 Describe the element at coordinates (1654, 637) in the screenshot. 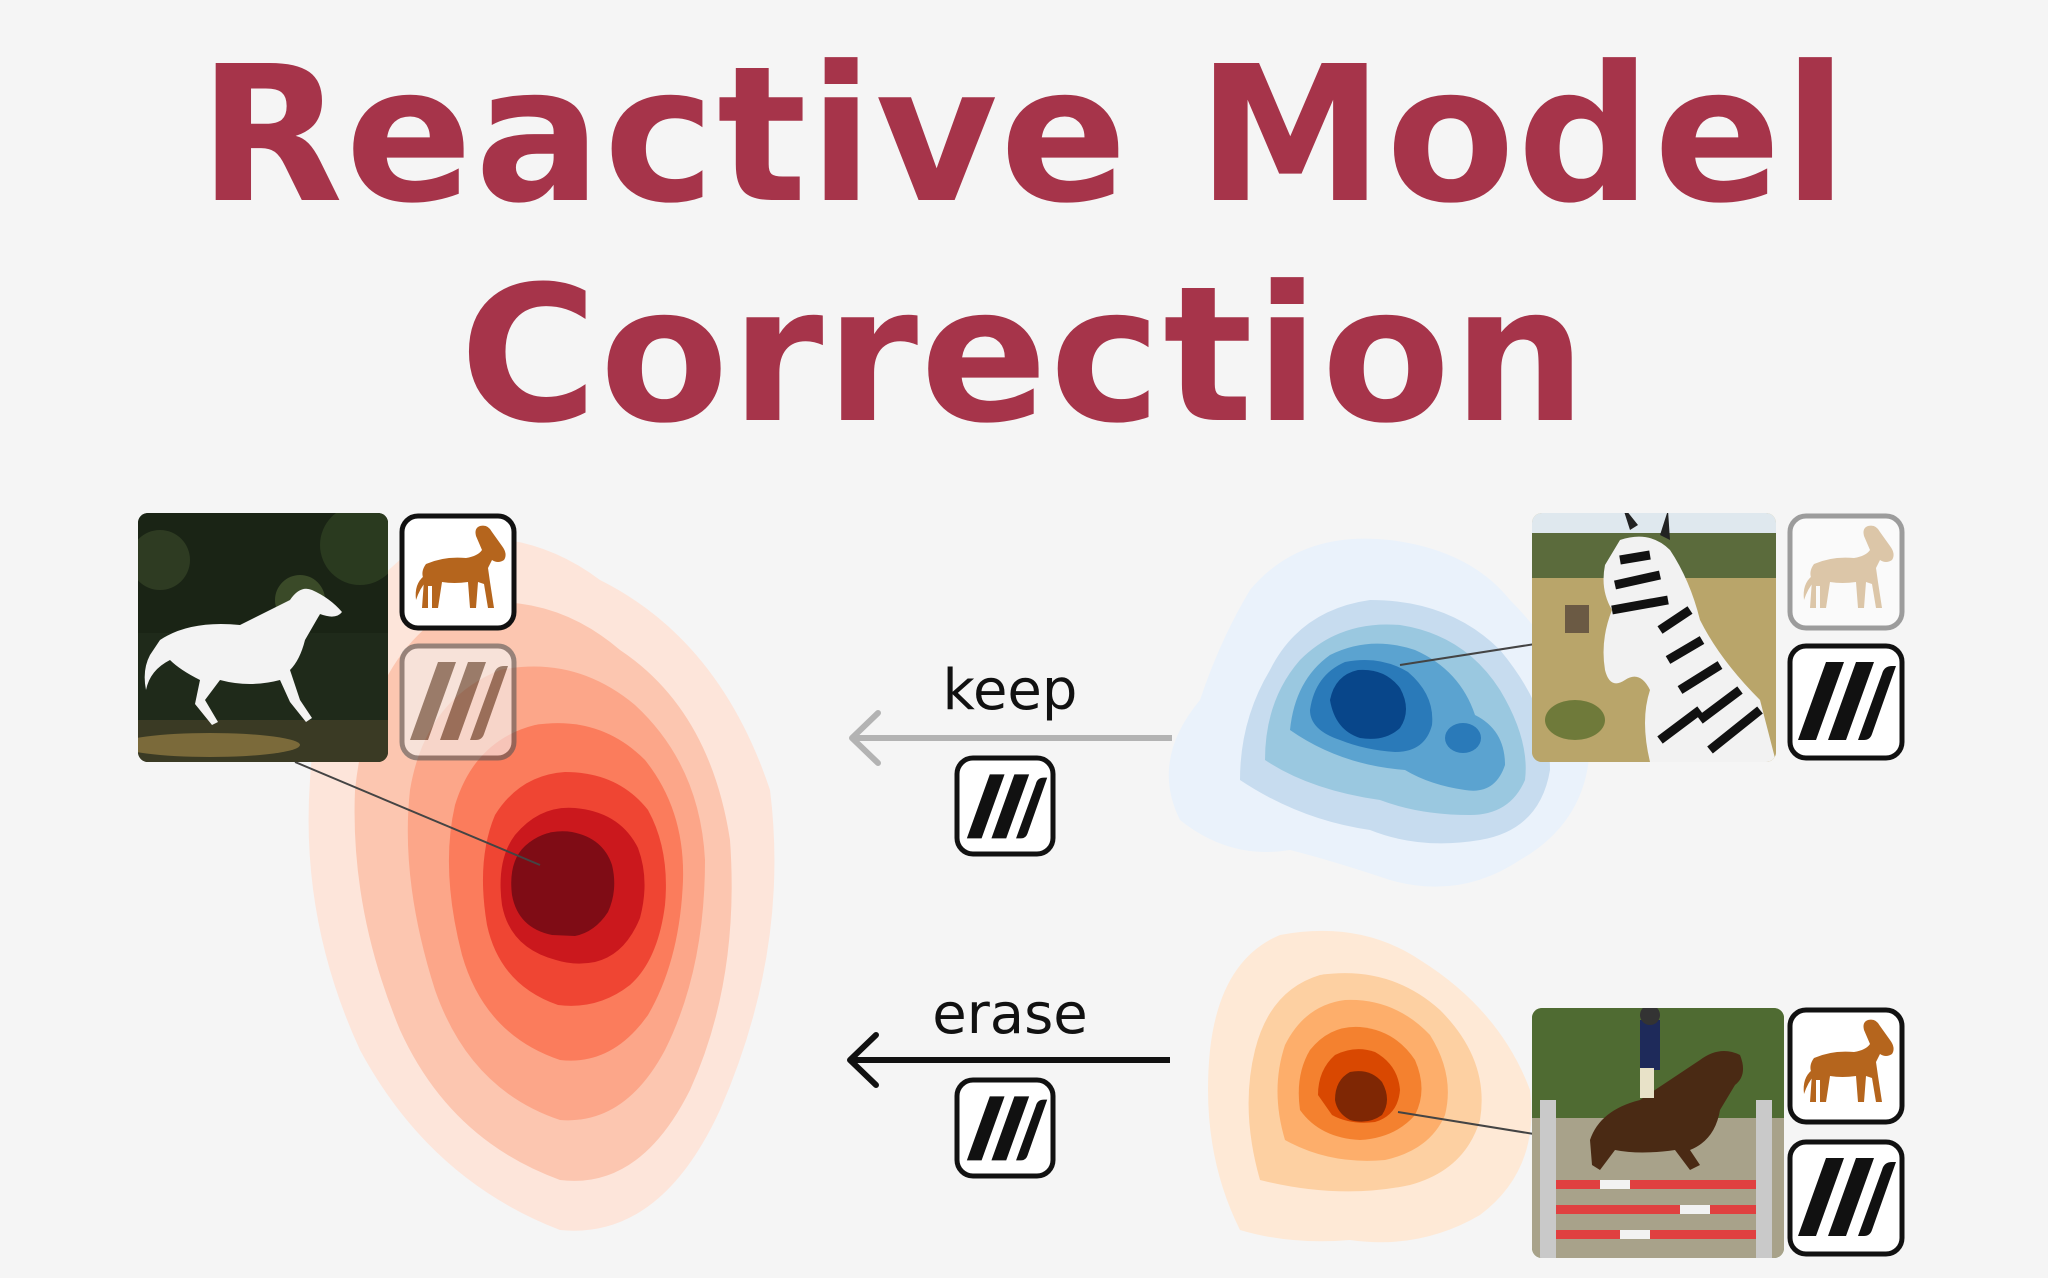

I see `zebra-photo` at that location.